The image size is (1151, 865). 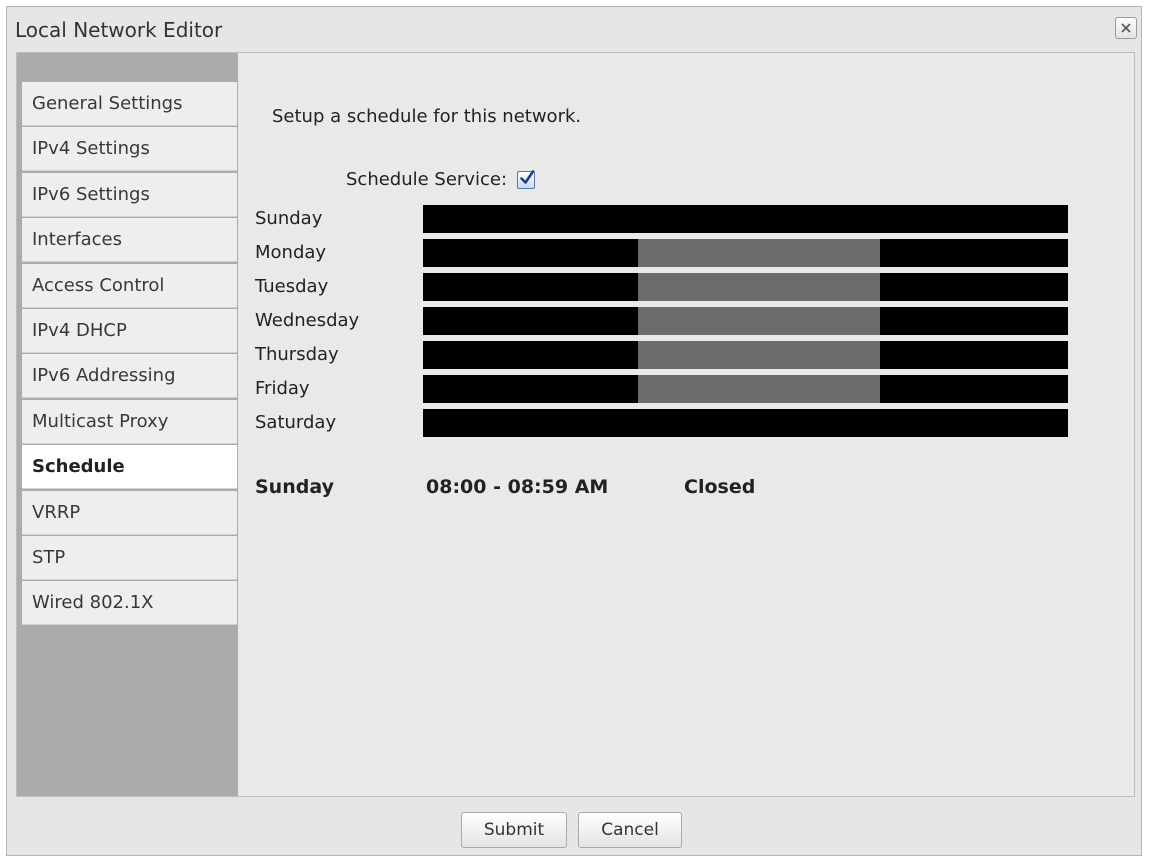 I want to click on close-icon, so click(x=1126, y=28).